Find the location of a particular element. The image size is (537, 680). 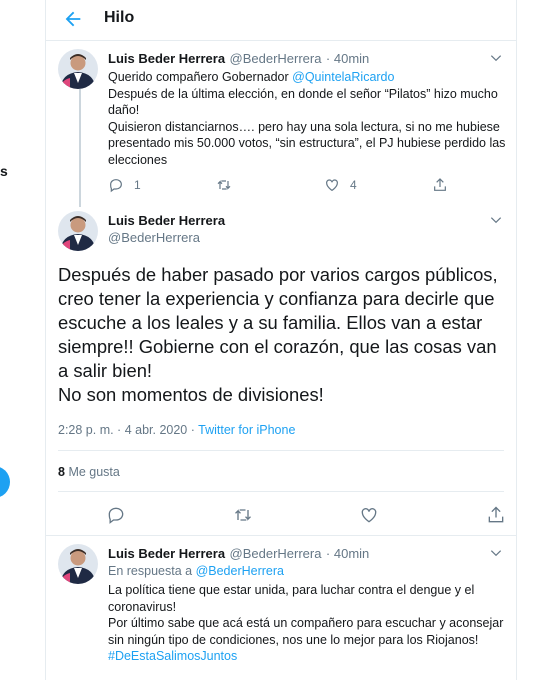

hashtag-link: #DeEstaSalimosJuntos is located at coordinates (172, 656).